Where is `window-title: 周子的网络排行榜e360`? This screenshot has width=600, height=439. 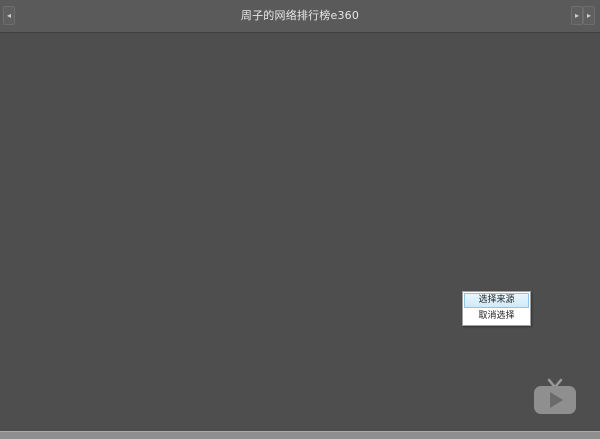 window-title: 周子的网络排行榜e360 is located at coordinates (300, 15).